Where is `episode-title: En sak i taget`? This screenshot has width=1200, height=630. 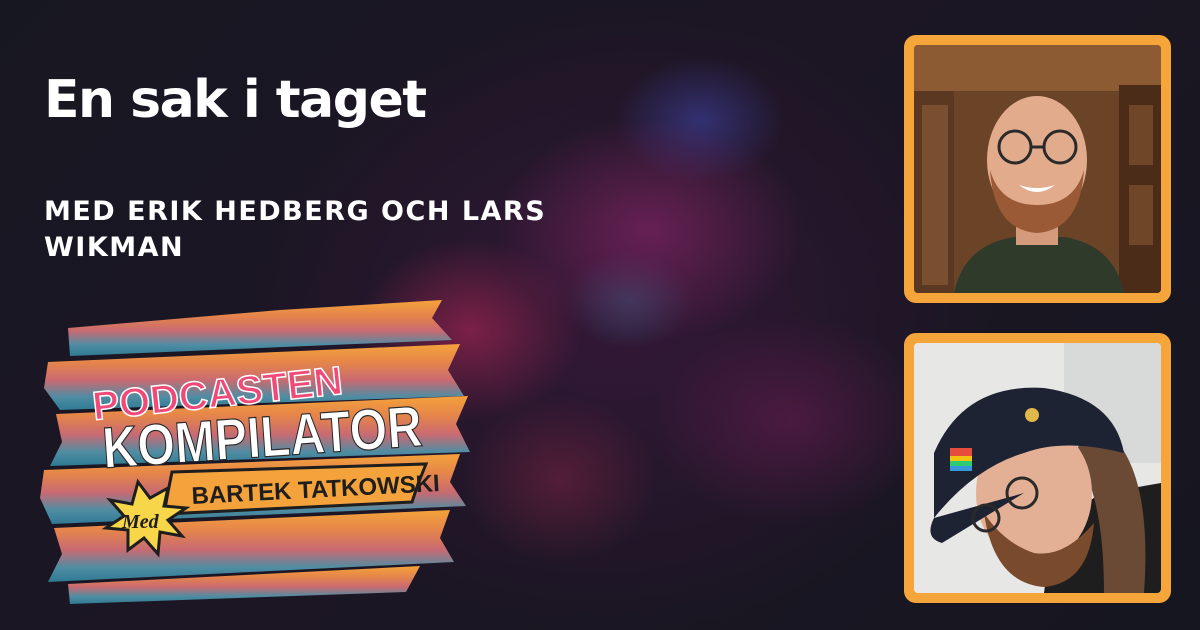
episode-title: En sak i taget is located at coordinates (235, 100).